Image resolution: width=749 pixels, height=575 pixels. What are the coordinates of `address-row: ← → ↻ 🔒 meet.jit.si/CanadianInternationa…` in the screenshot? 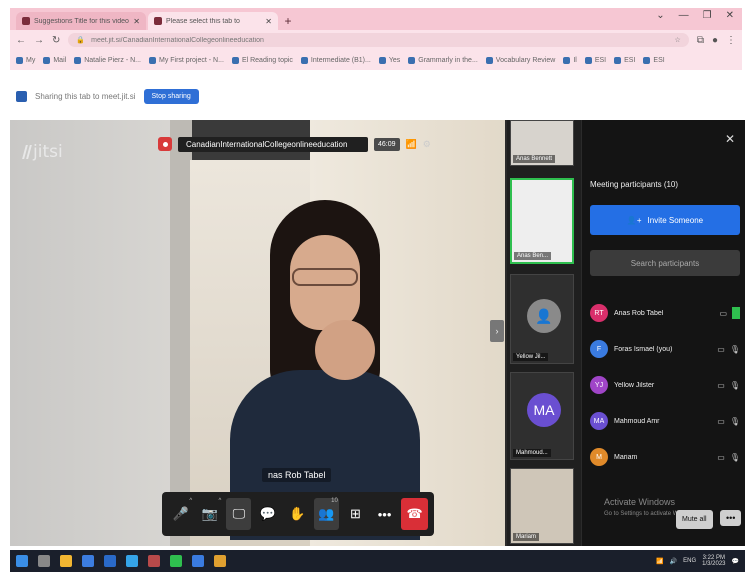 It's located at (376, 40).